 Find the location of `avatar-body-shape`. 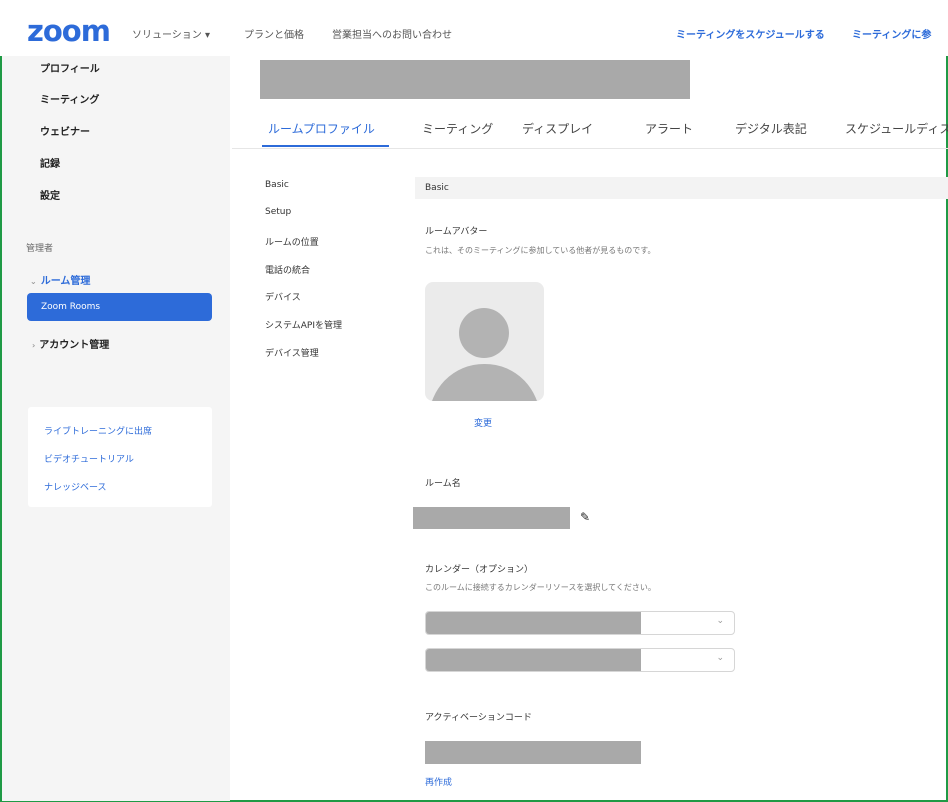

avatar-body-shape is located at coordinates (484, 382).